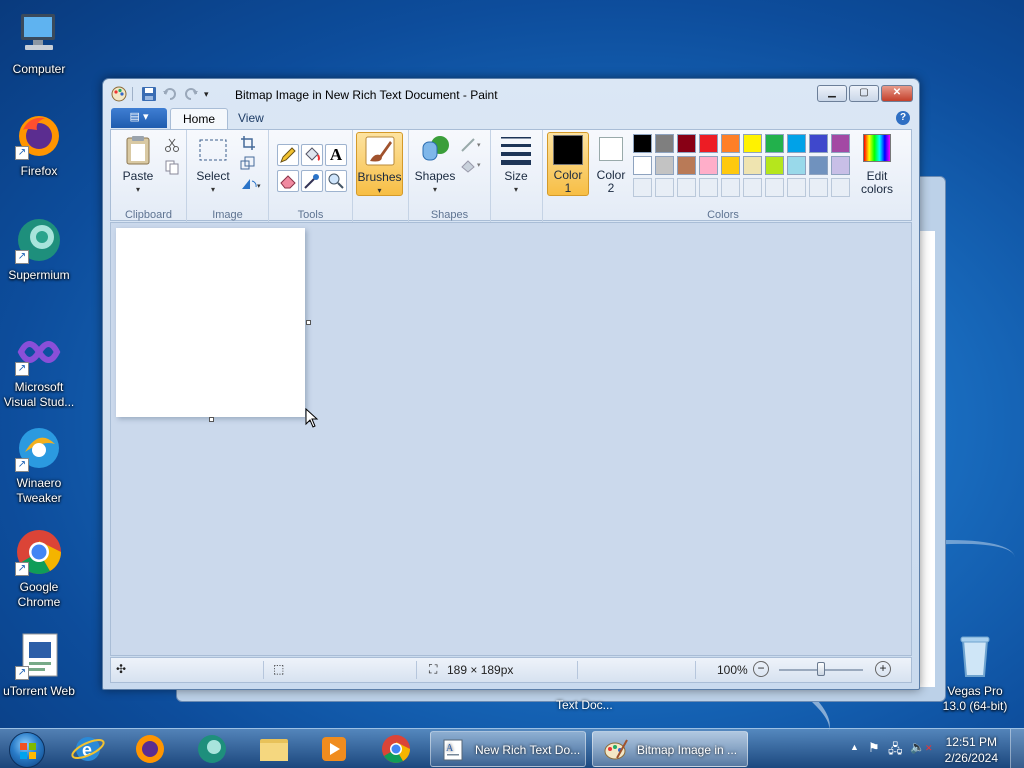 The height and width of the screenshot is (768, 1024). I want to click on crop-icon, so click(248, 143).